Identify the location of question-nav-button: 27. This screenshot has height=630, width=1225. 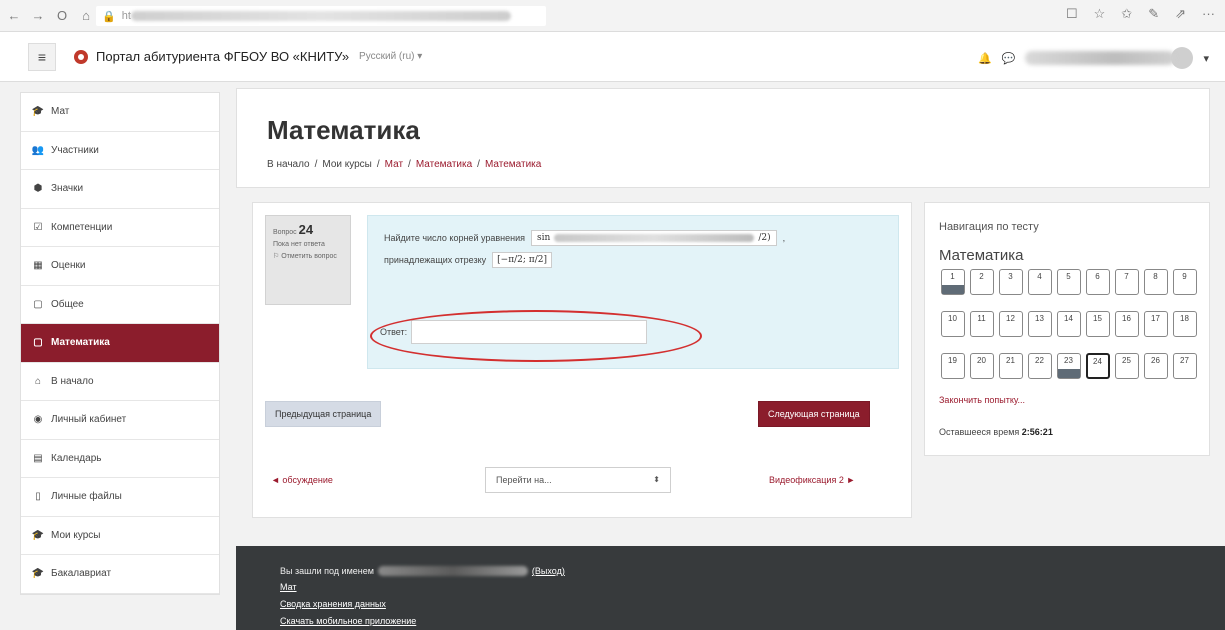
(1184, 373).